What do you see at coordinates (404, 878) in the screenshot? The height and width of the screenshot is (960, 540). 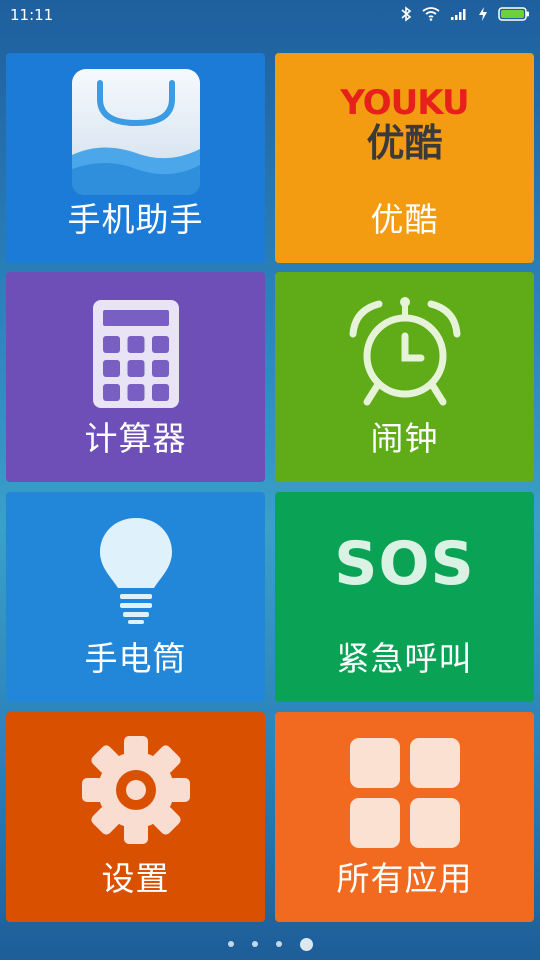 I see `tile-label-all-apps: 所有应用` at bounding box center [404, 878].